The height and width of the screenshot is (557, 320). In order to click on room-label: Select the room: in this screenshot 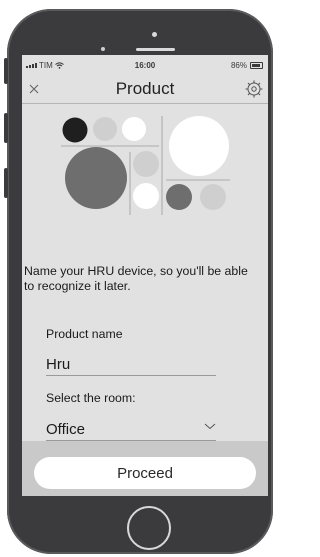, I will do `click(91, 398)`.